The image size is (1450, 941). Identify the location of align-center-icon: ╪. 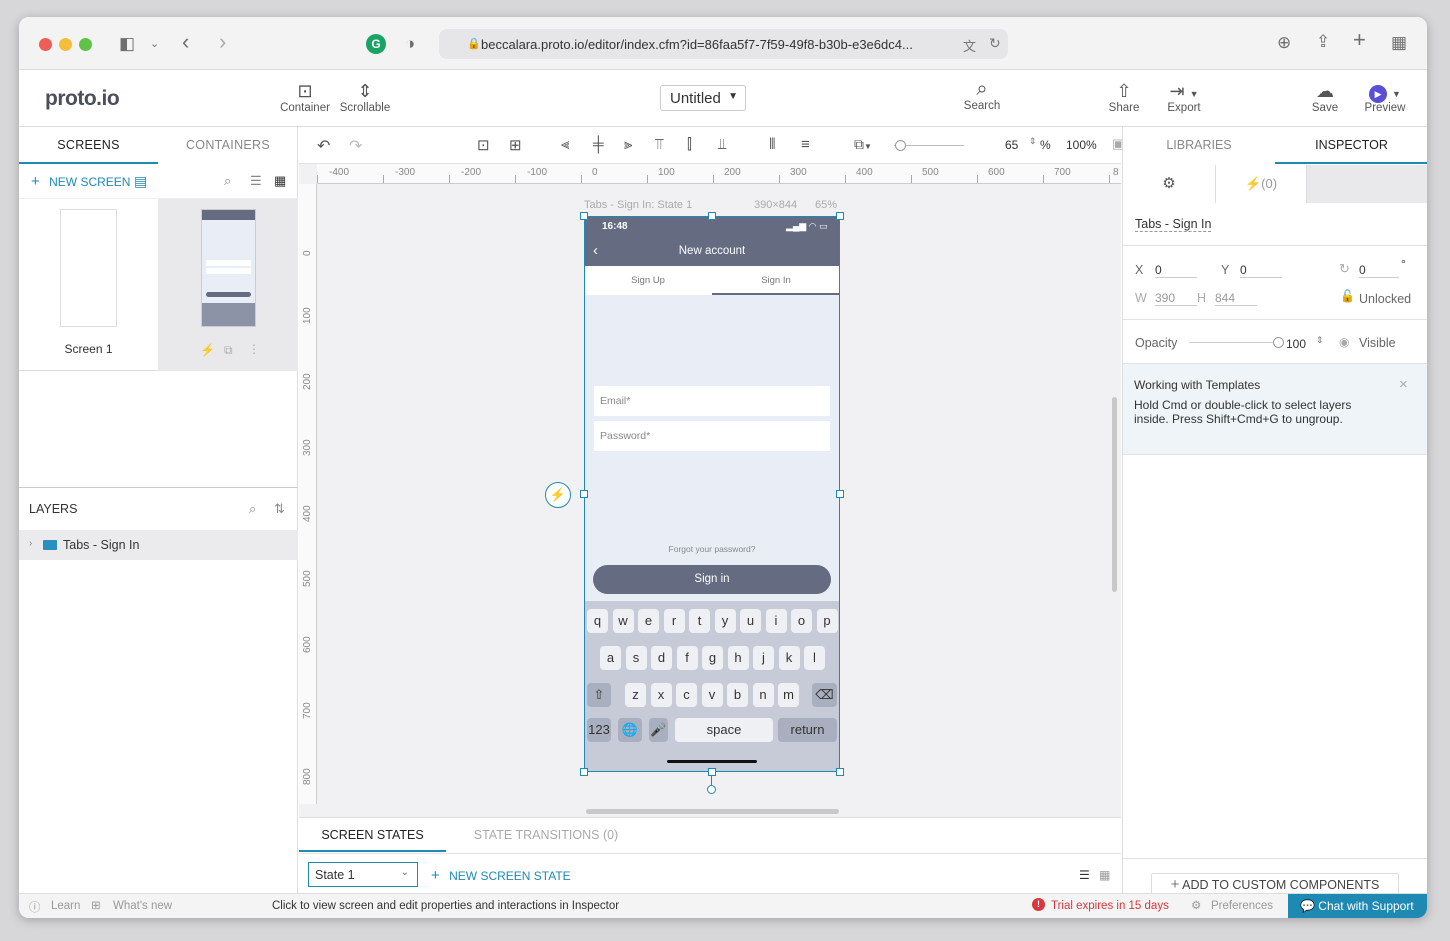
(598, 144).